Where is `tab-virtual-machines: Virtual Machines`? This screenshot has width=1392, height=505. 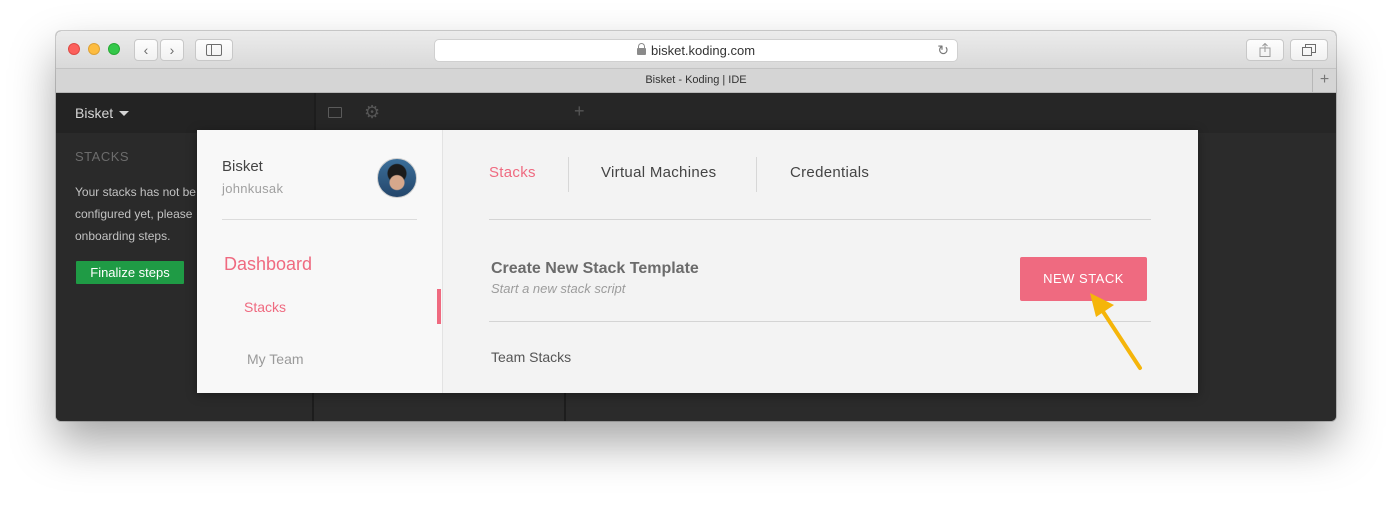
tab-virtual-machines: Virtual Machines is located at coordinates (658, 172).